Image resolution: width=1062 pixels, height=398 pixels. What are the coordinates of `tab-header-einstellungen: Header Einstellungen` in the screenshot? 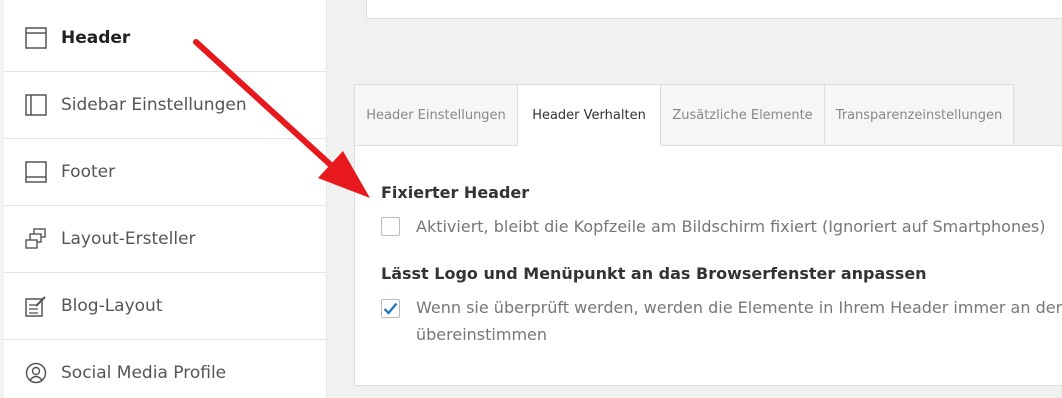 It's located at (436, 115).